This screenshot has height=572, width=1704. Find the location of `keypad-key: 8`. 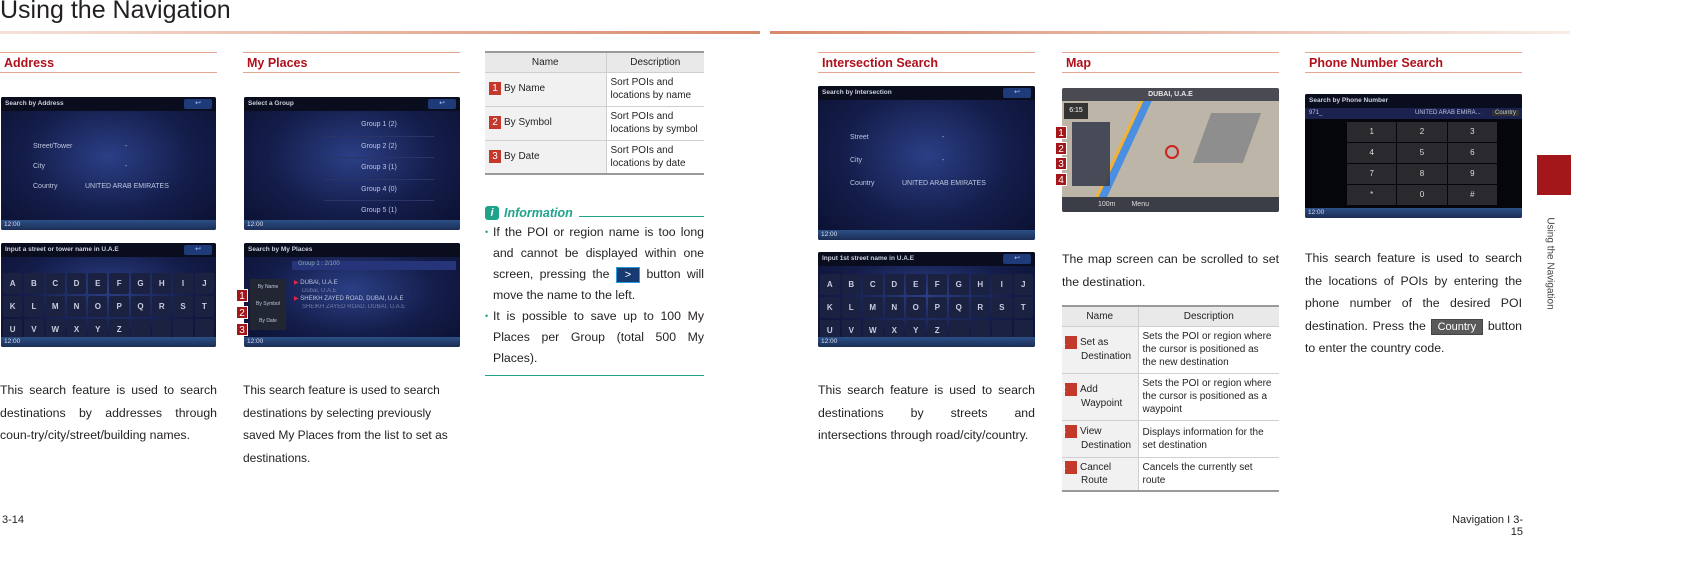

keypad-key: 8 is located at coordinates (1422, 174).